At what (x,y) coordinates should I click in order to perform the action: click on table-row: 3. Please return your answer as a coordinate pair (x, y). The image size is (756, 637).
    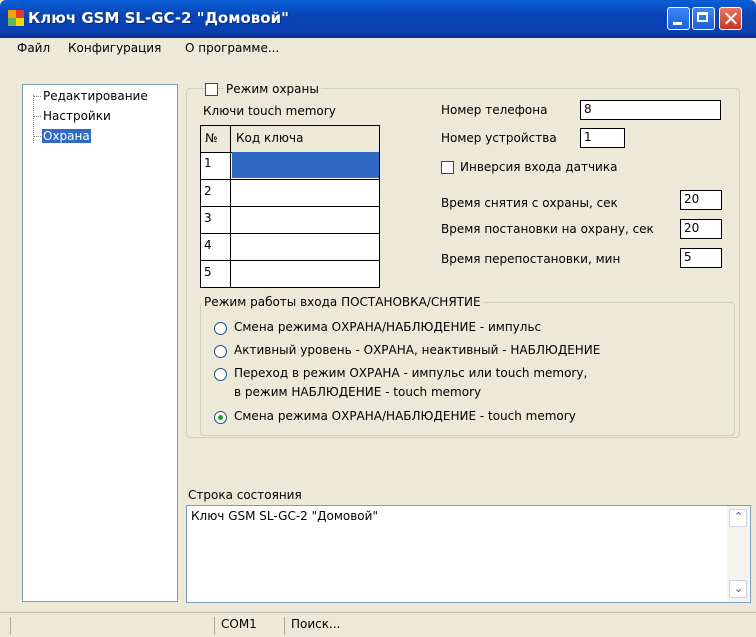
    Looking at the image, I should click on (290, 219).